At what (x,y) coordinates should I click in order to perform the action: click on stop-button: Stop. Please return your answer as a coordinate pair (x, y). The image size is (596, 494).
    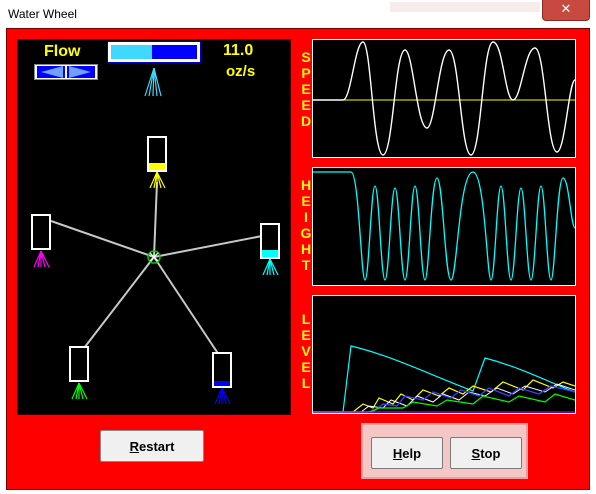
    Looking at the image, I should click on (486, 453).